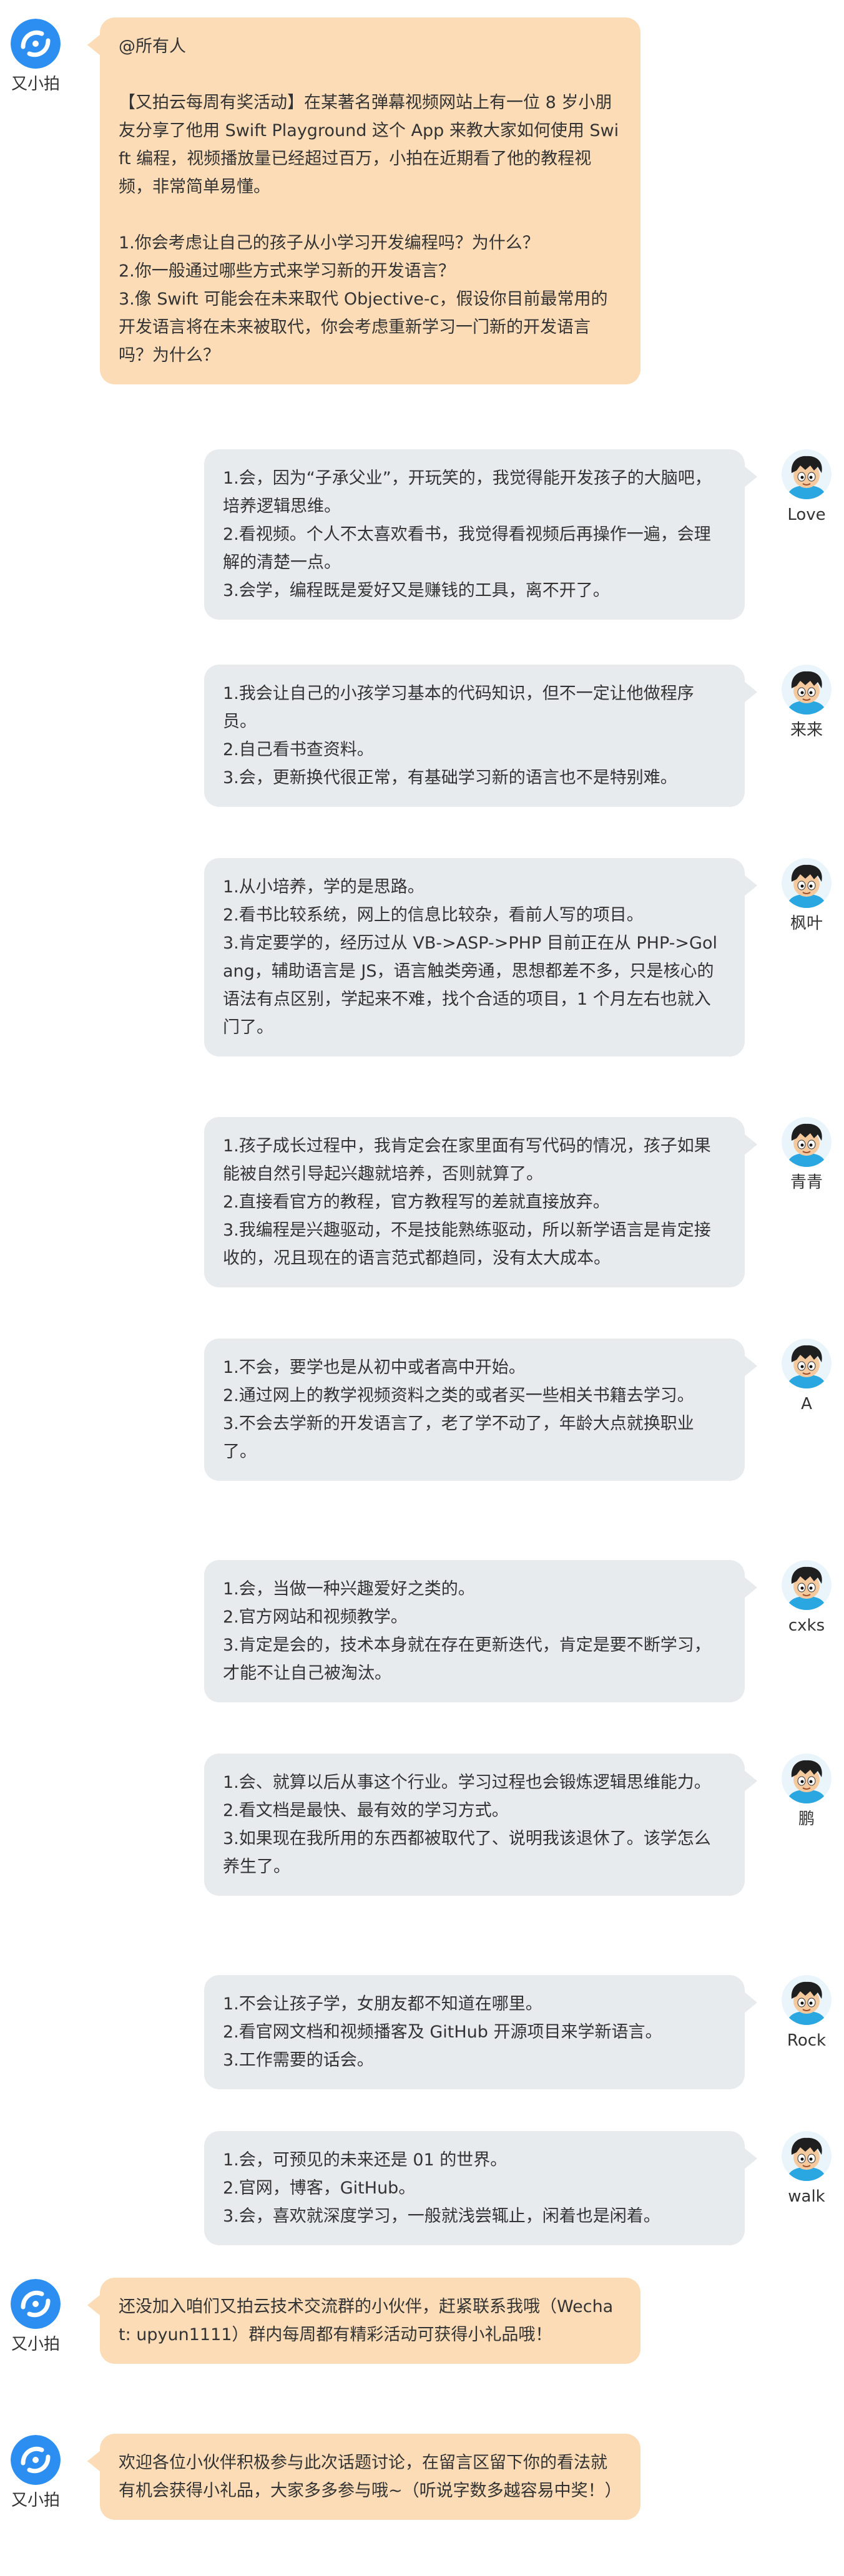 This screenshot has width=844, height=2576. I want to click on message-text-line: 3.会学，编程既是爱好又是赚钱的工具，离不开了。, so click(416, 590).